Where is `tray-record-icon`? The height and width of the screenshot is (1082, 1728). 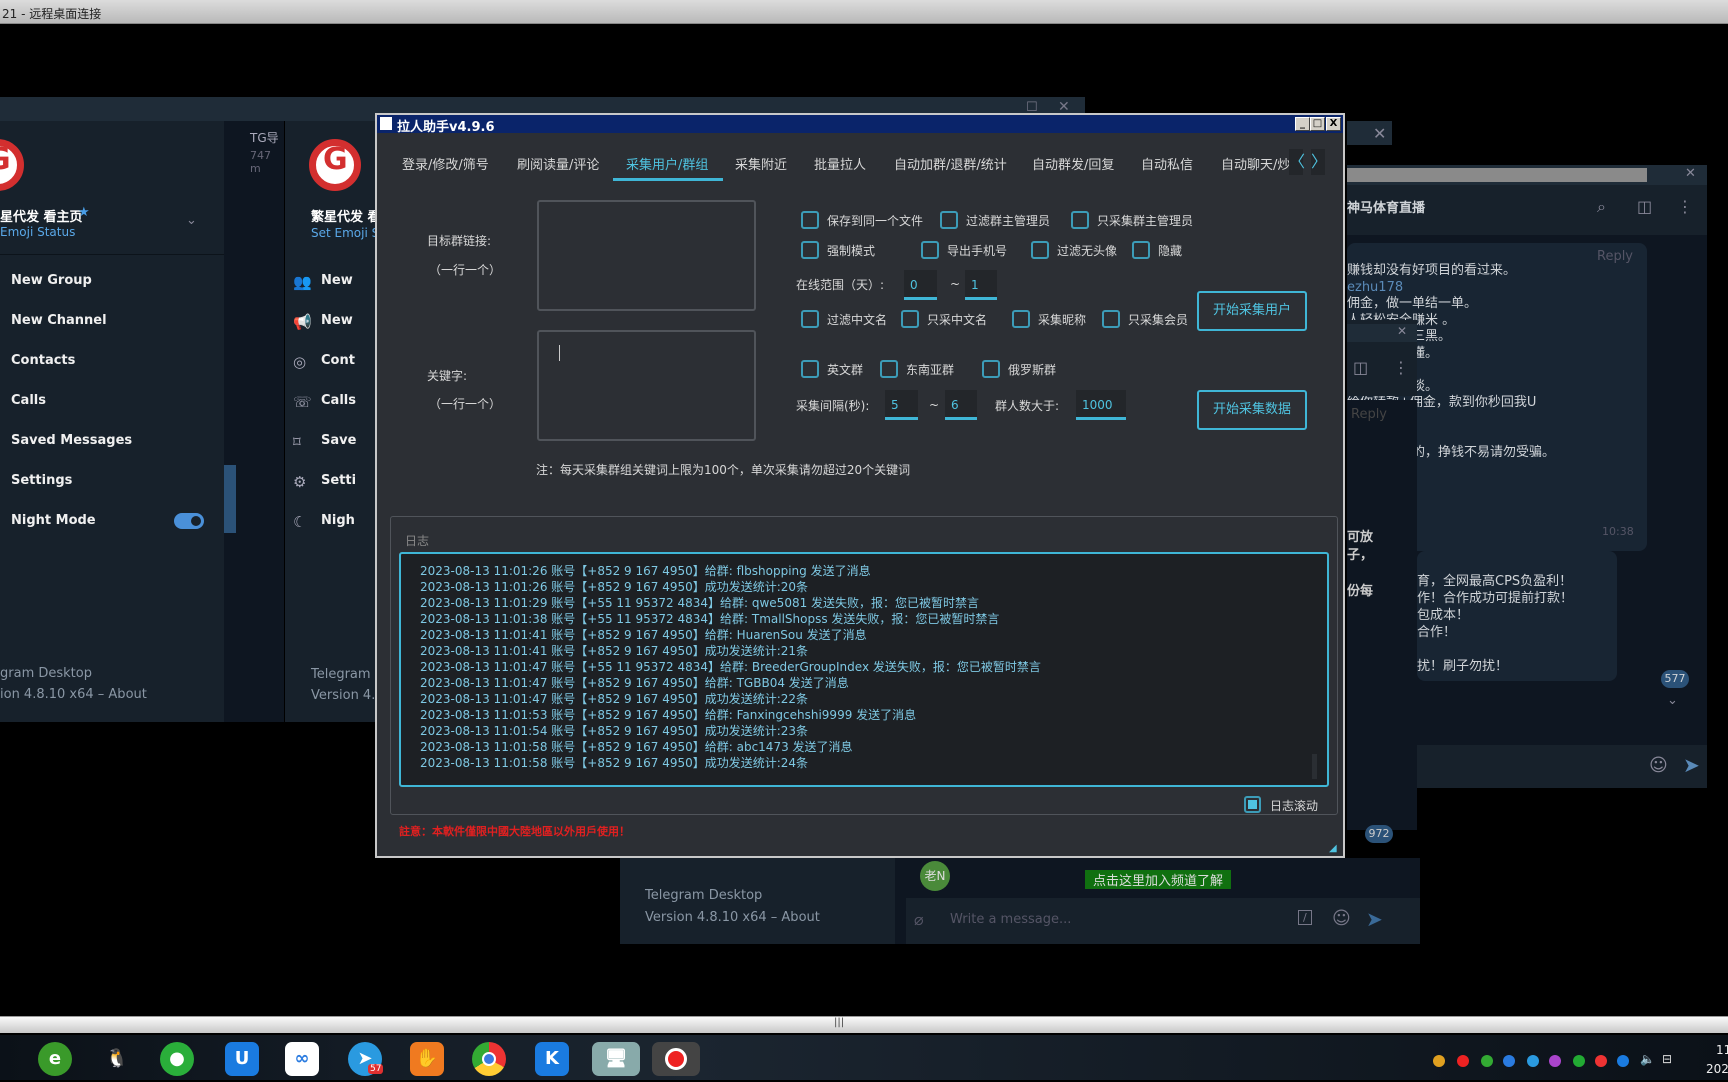
tray-record-icon is located at coordinates (1463, 1061).